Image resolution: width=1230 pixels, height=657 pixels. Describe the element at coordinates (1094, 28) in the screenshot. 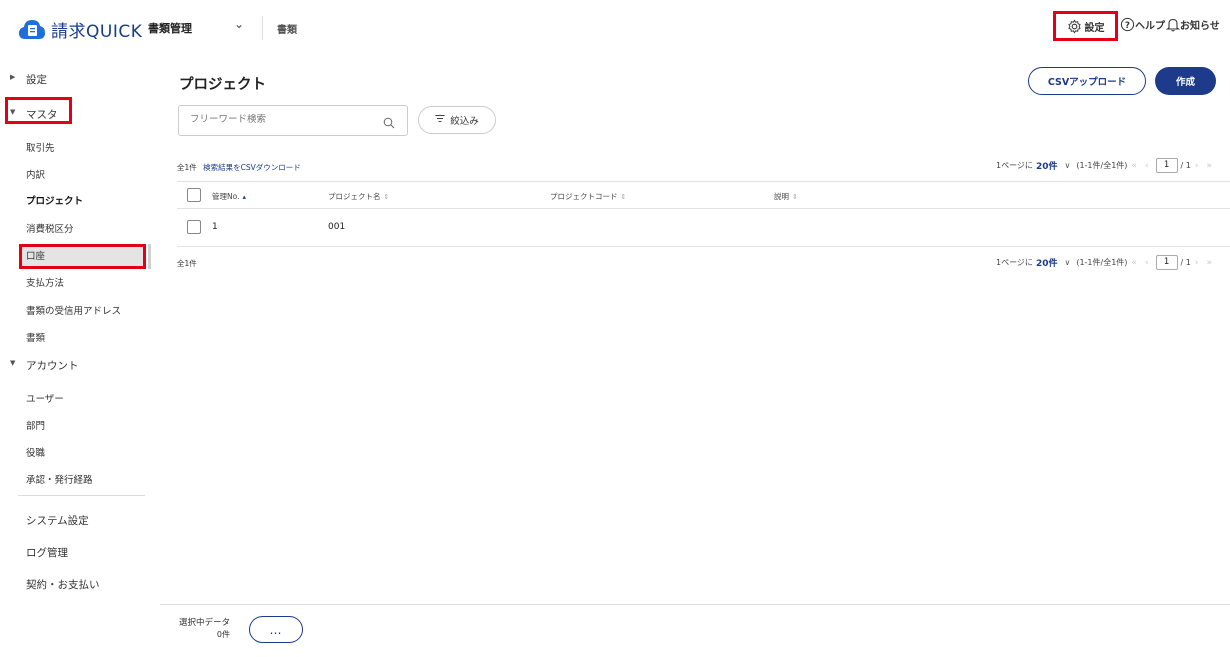

I see `settings-label: 設定` at that location.